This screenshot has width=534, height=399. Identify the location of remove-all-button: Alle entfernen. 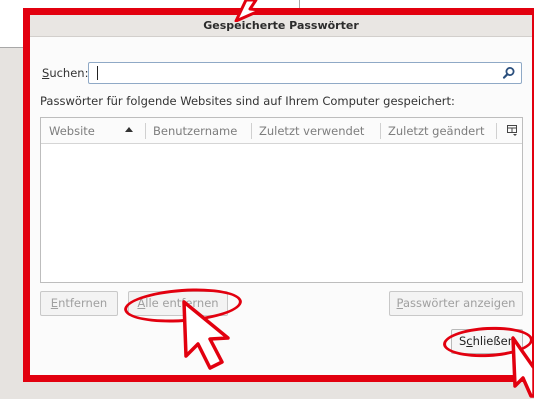
(178, 303).